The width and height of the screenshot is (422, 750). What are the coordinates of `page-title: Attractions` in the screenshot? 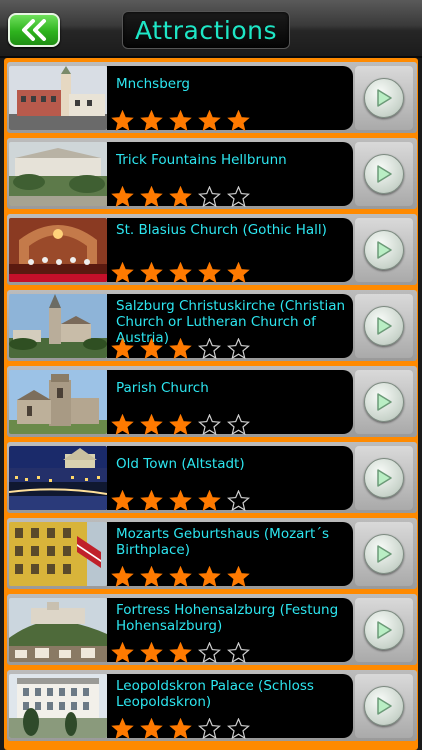 It's located at (206, 30).